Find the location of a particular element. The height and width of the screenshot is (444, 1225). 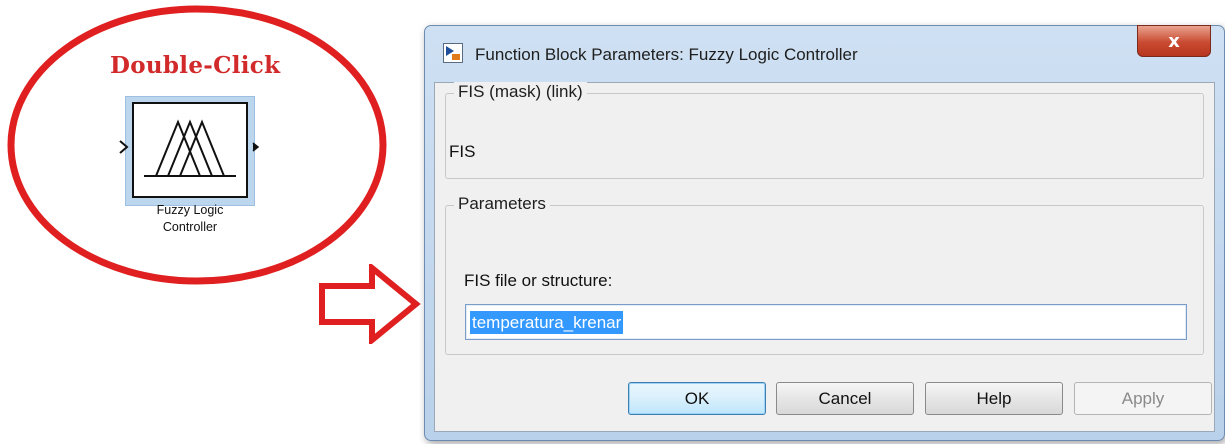

block-body is located at coordinates (190, 150).